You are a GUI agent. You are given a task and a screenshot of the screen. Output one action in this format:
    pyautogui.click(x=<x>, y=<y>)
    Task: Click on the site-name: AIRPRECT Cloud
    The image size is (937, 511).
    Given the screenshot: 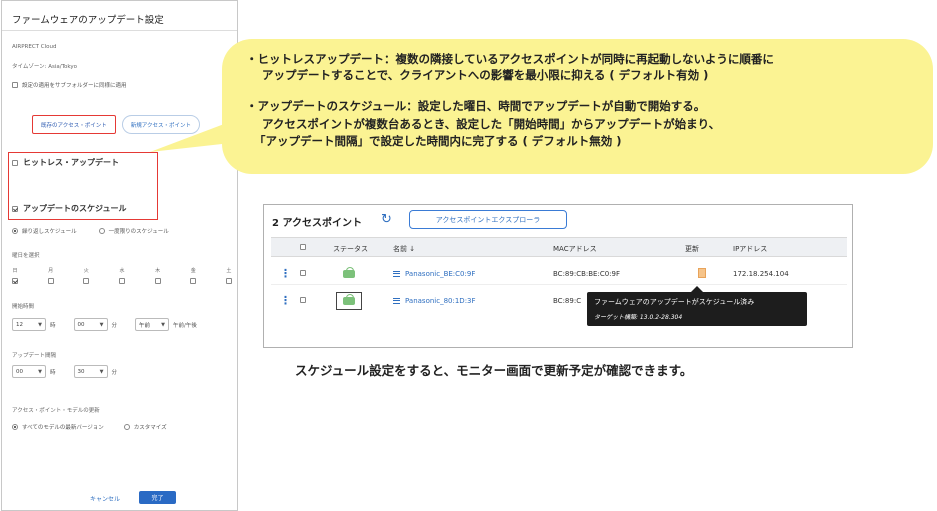 What is the action you would take?
    pyautogui.click(x=34, y=47)
    